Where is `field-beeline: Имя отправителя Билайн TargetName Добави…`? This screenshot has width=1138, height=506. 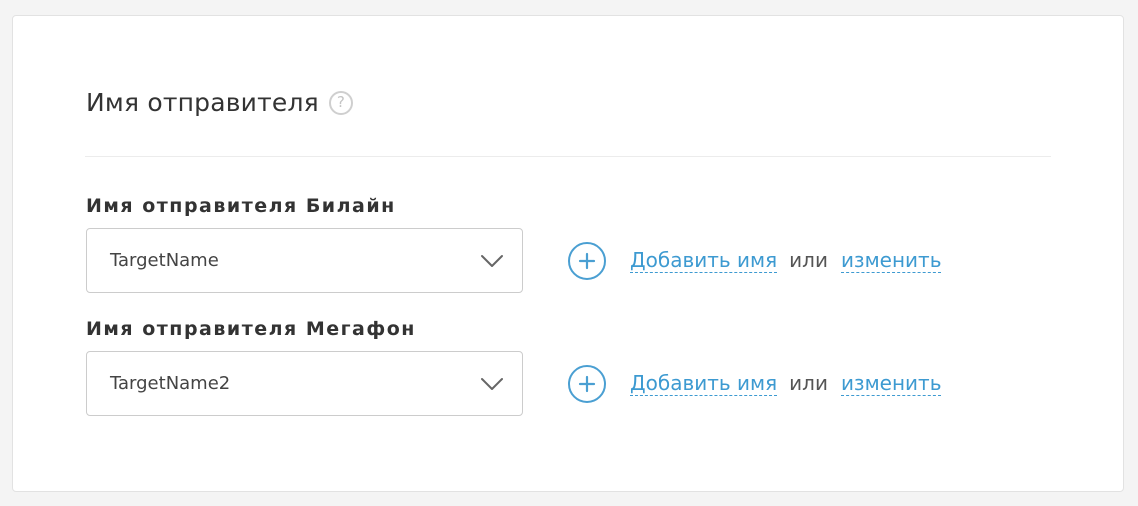 field-beeline: Имя отправителя Билайн TargetName Добави… is located at coordinates (514, 243).